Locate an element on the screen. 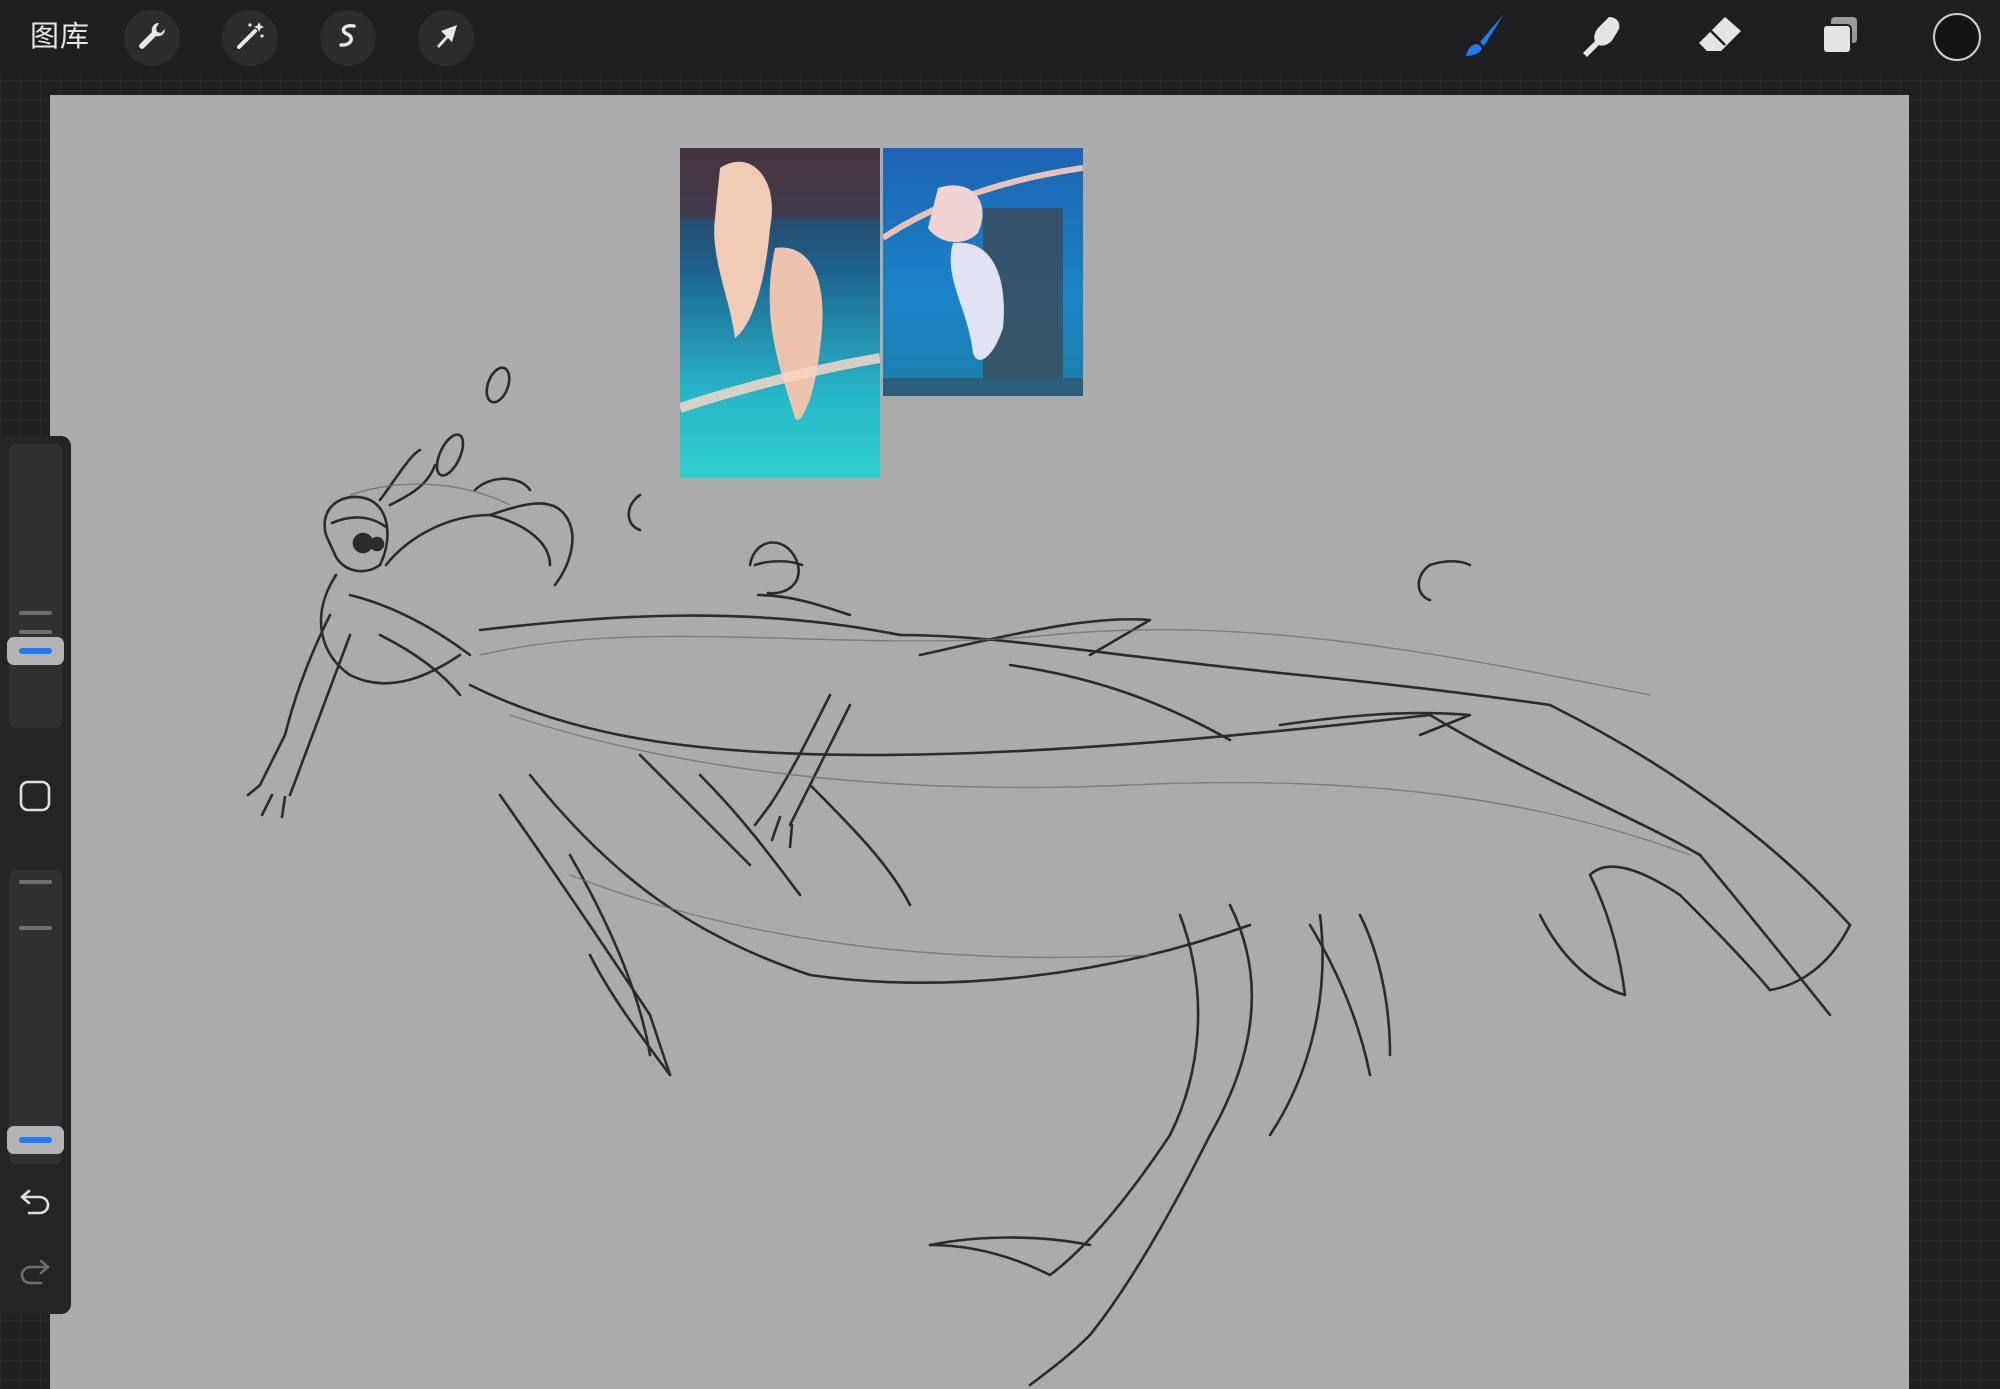 This screenshot has width=2000, height=1389. undo-icon is located at coordinates (35, 1203).